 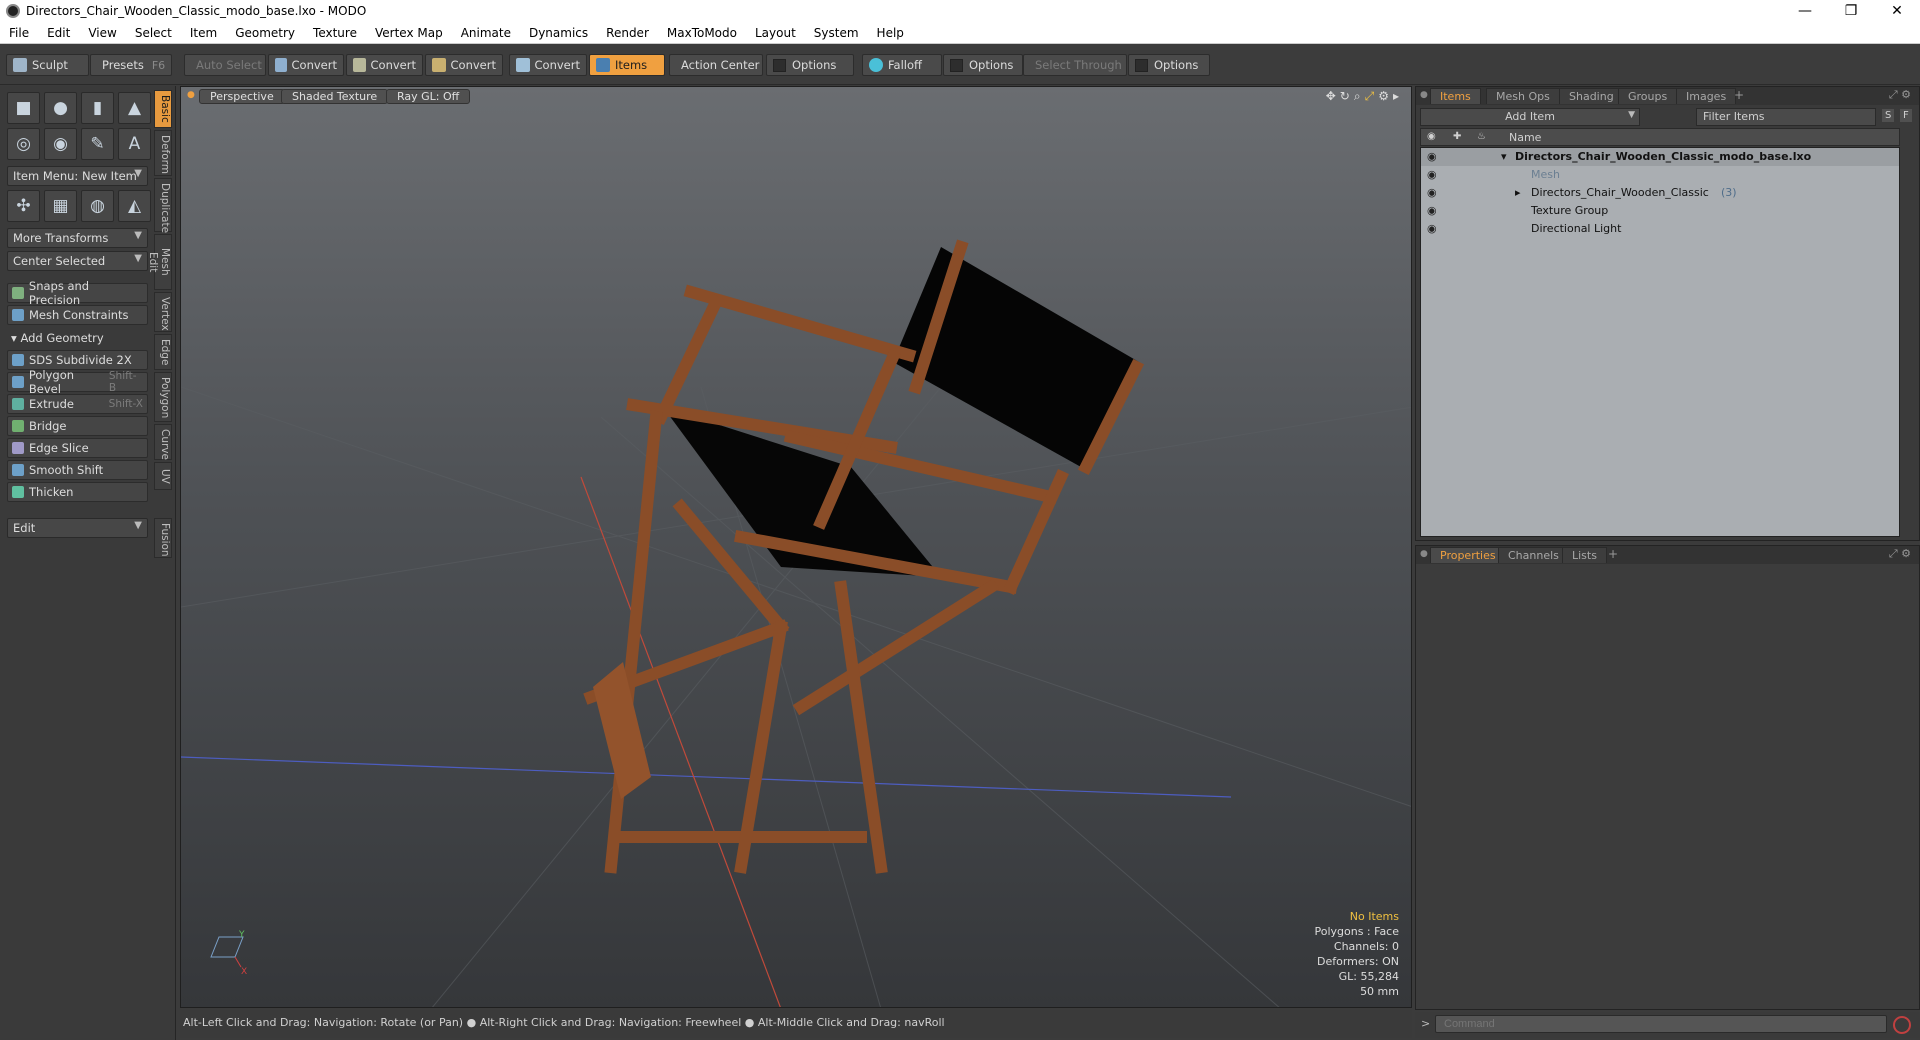 I want to click on select-through-button: Select Through, so click(x=1075, y=65).